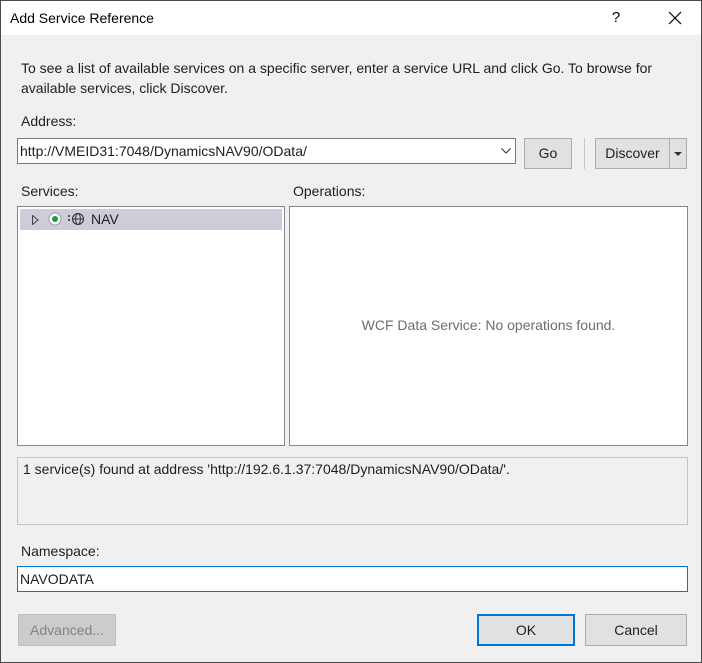  What do you see at coordinates (50, 191) in the screenshot?
I see `services-label: Services:` at bounding box center [50, 191].